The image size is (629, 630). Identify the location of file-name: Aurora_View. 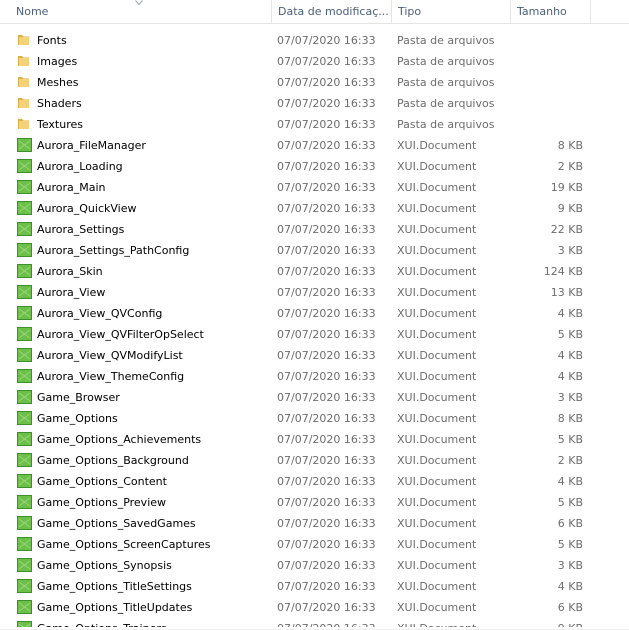
(71, 292).